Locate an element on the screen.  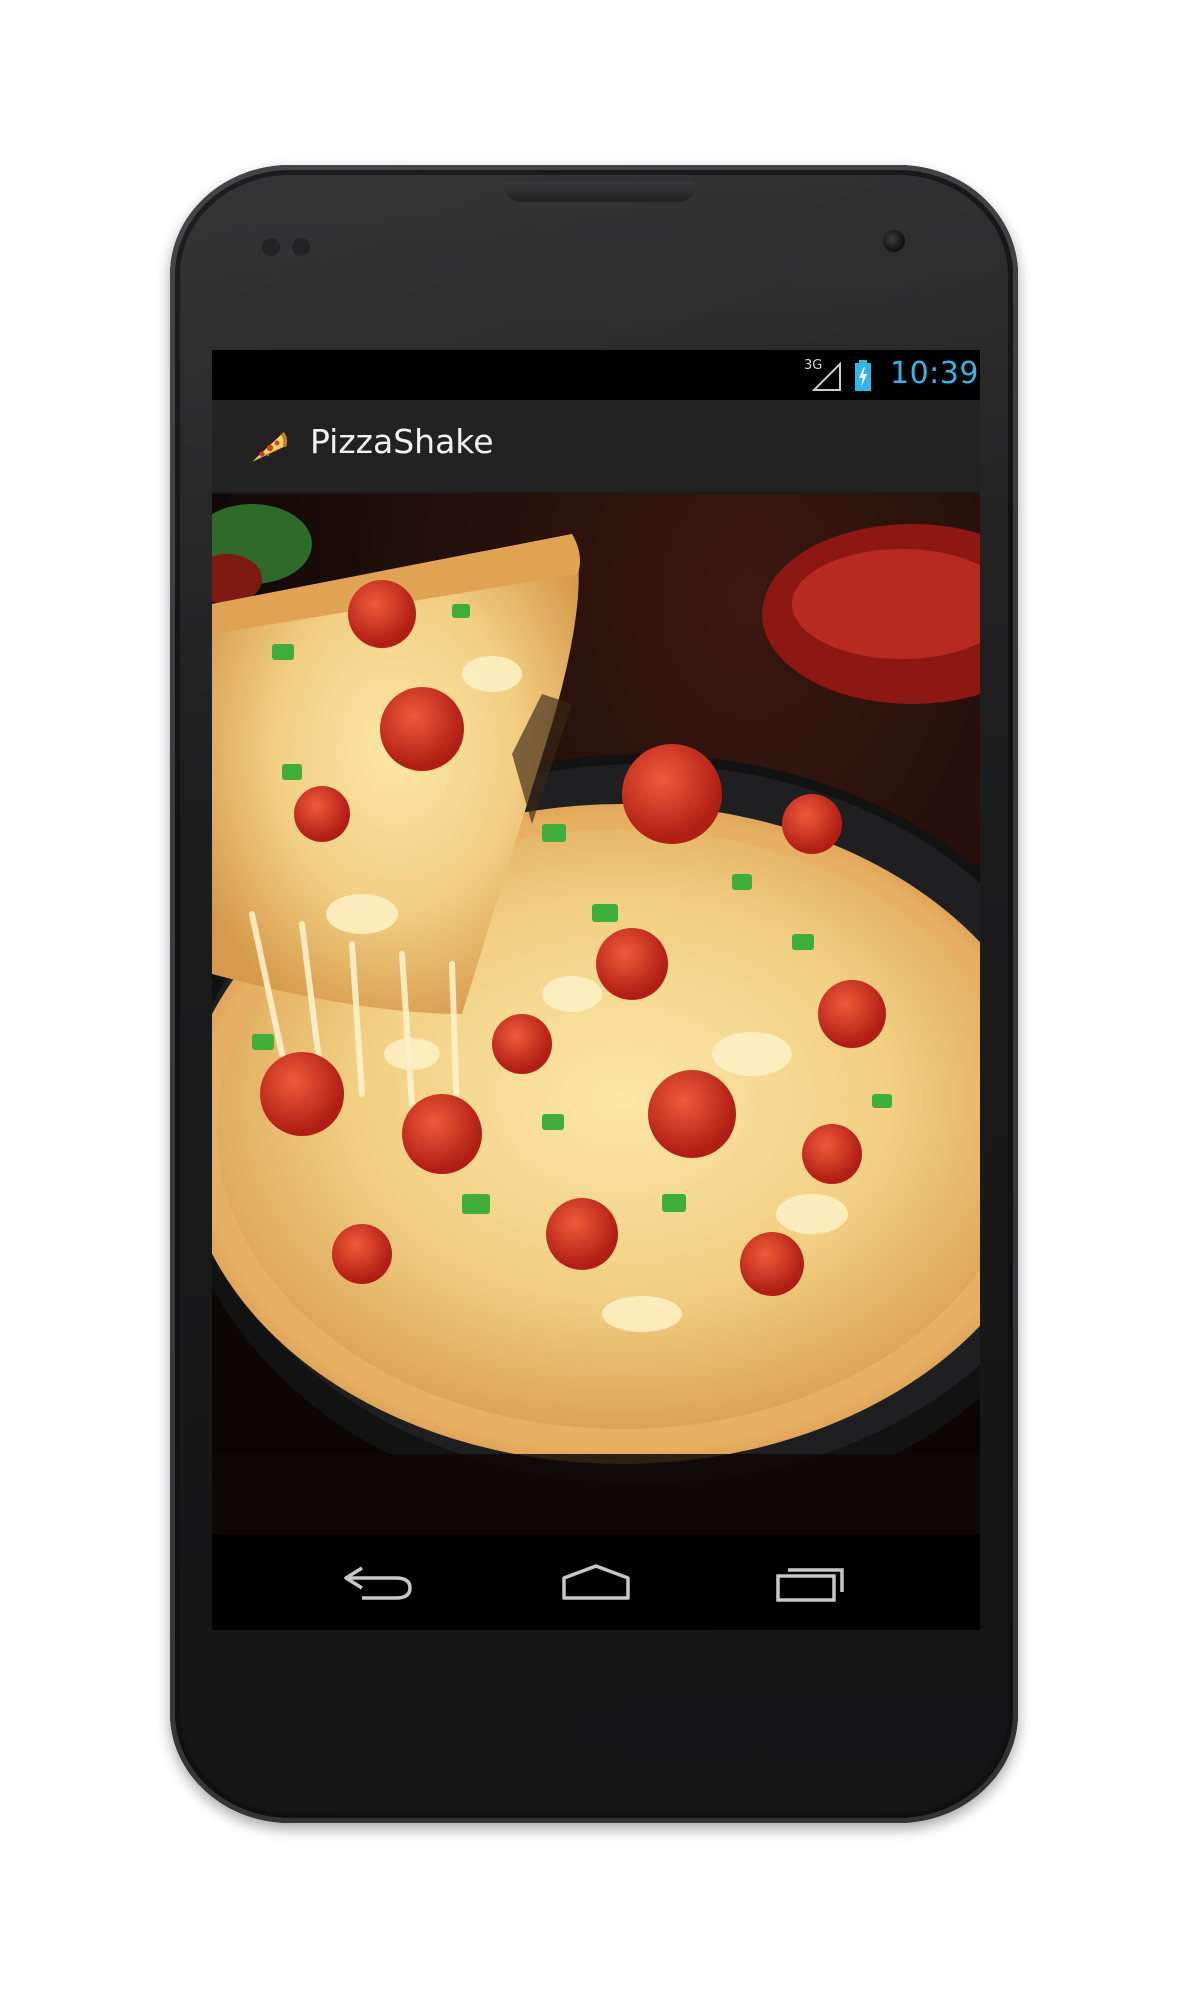
battery-charging-icon is located at coordinates (863, 375).